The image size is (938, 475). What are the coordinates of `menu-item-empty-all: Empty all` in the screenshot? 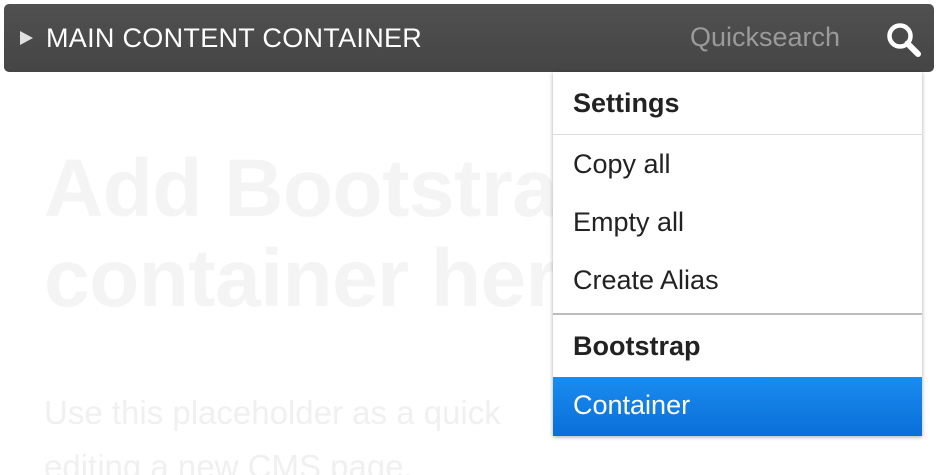 It's located at (737, 222).